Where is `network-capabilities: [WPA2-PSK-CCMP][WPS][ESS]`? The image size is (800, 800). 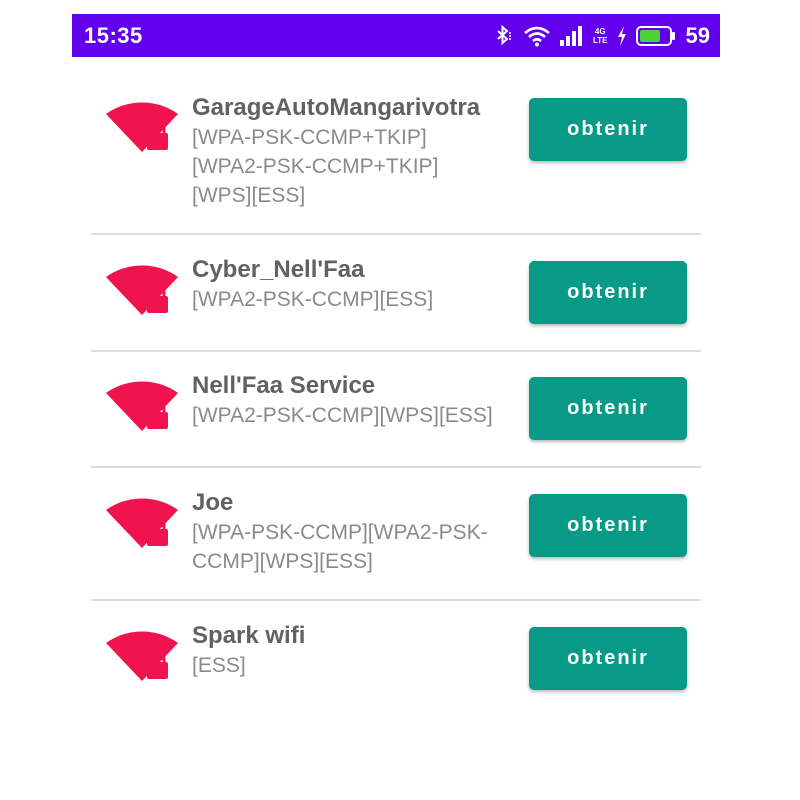
network-capabilities: [WPA2-PSK-CCMP][WPS][ESS] is located at coordinates (342, 415).